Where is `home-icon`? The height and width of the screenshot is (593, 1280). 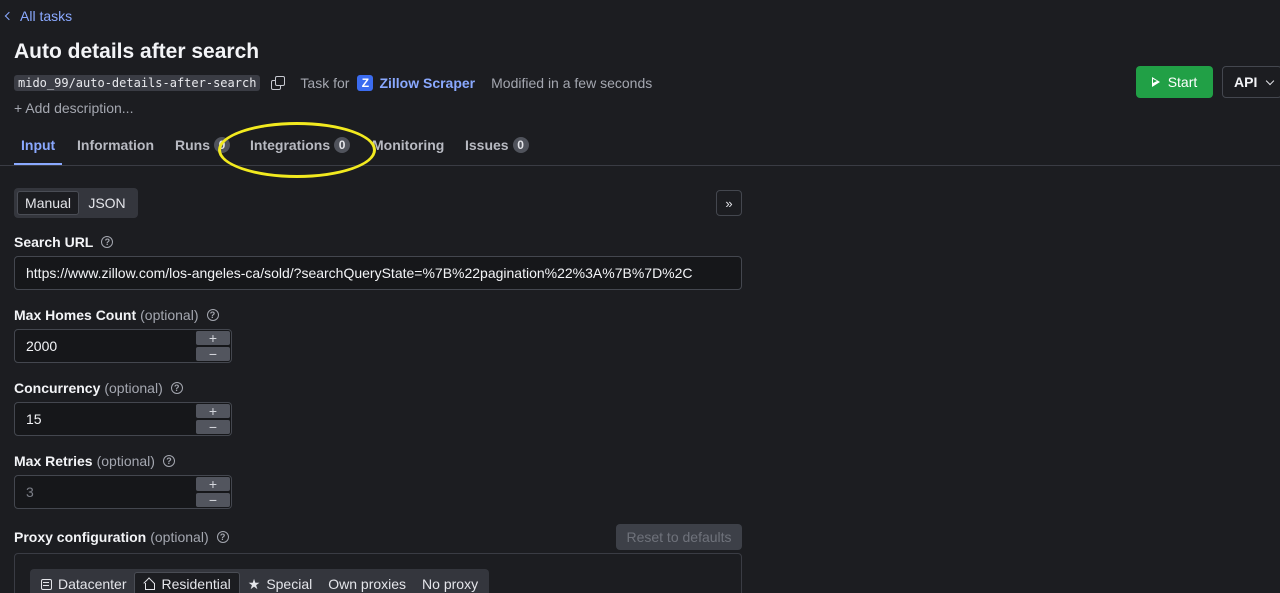
home-icon is located at coordinates (149, 584).